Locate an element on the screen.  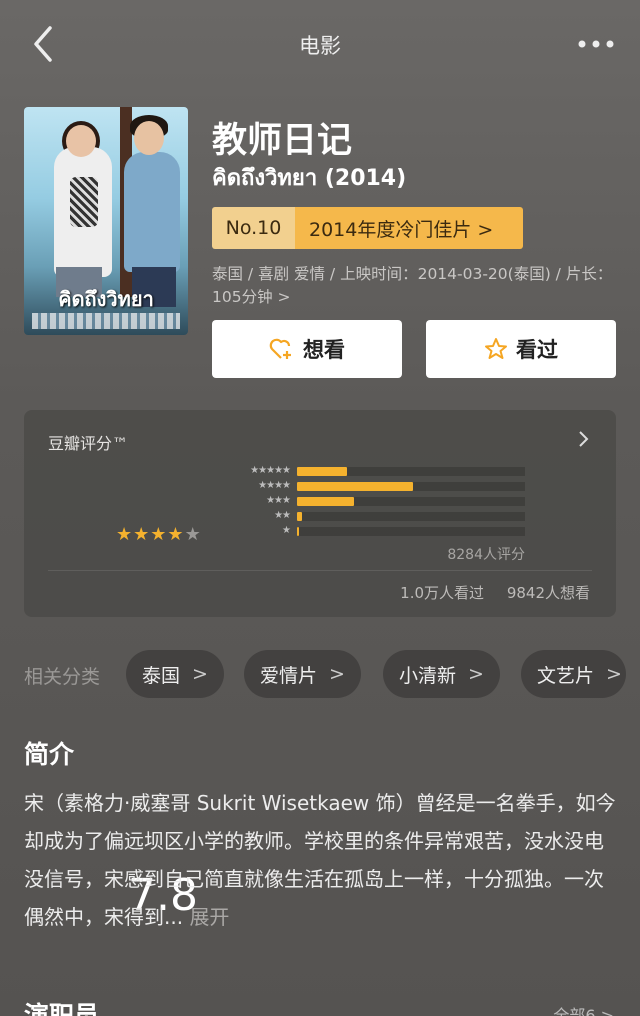
want-count: 9842人想看 is located at coordinates (548, 593).